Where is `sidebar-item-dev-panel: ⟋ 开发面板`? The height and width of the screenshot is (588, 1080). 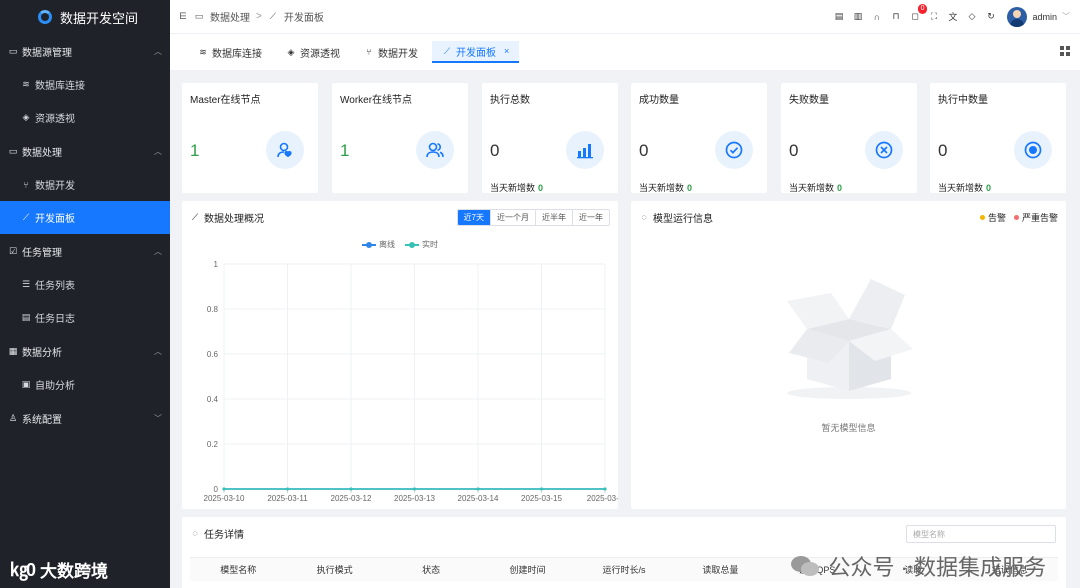 sidebar-item-dev-panel: ⟋ 开发面板 is located at coordinates (85, 217).